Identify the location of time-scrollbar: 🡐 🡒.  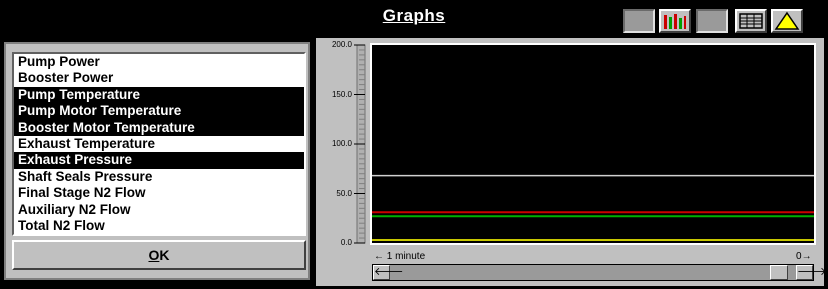
(599, 272).